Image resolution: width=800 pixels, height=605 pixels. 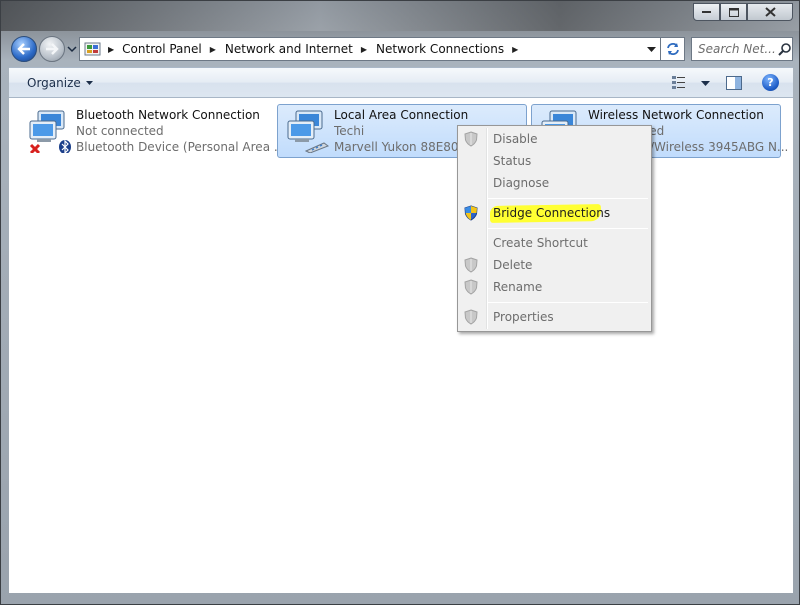 I want to click on menu-item-status: Status, so click(x=554, y=161).